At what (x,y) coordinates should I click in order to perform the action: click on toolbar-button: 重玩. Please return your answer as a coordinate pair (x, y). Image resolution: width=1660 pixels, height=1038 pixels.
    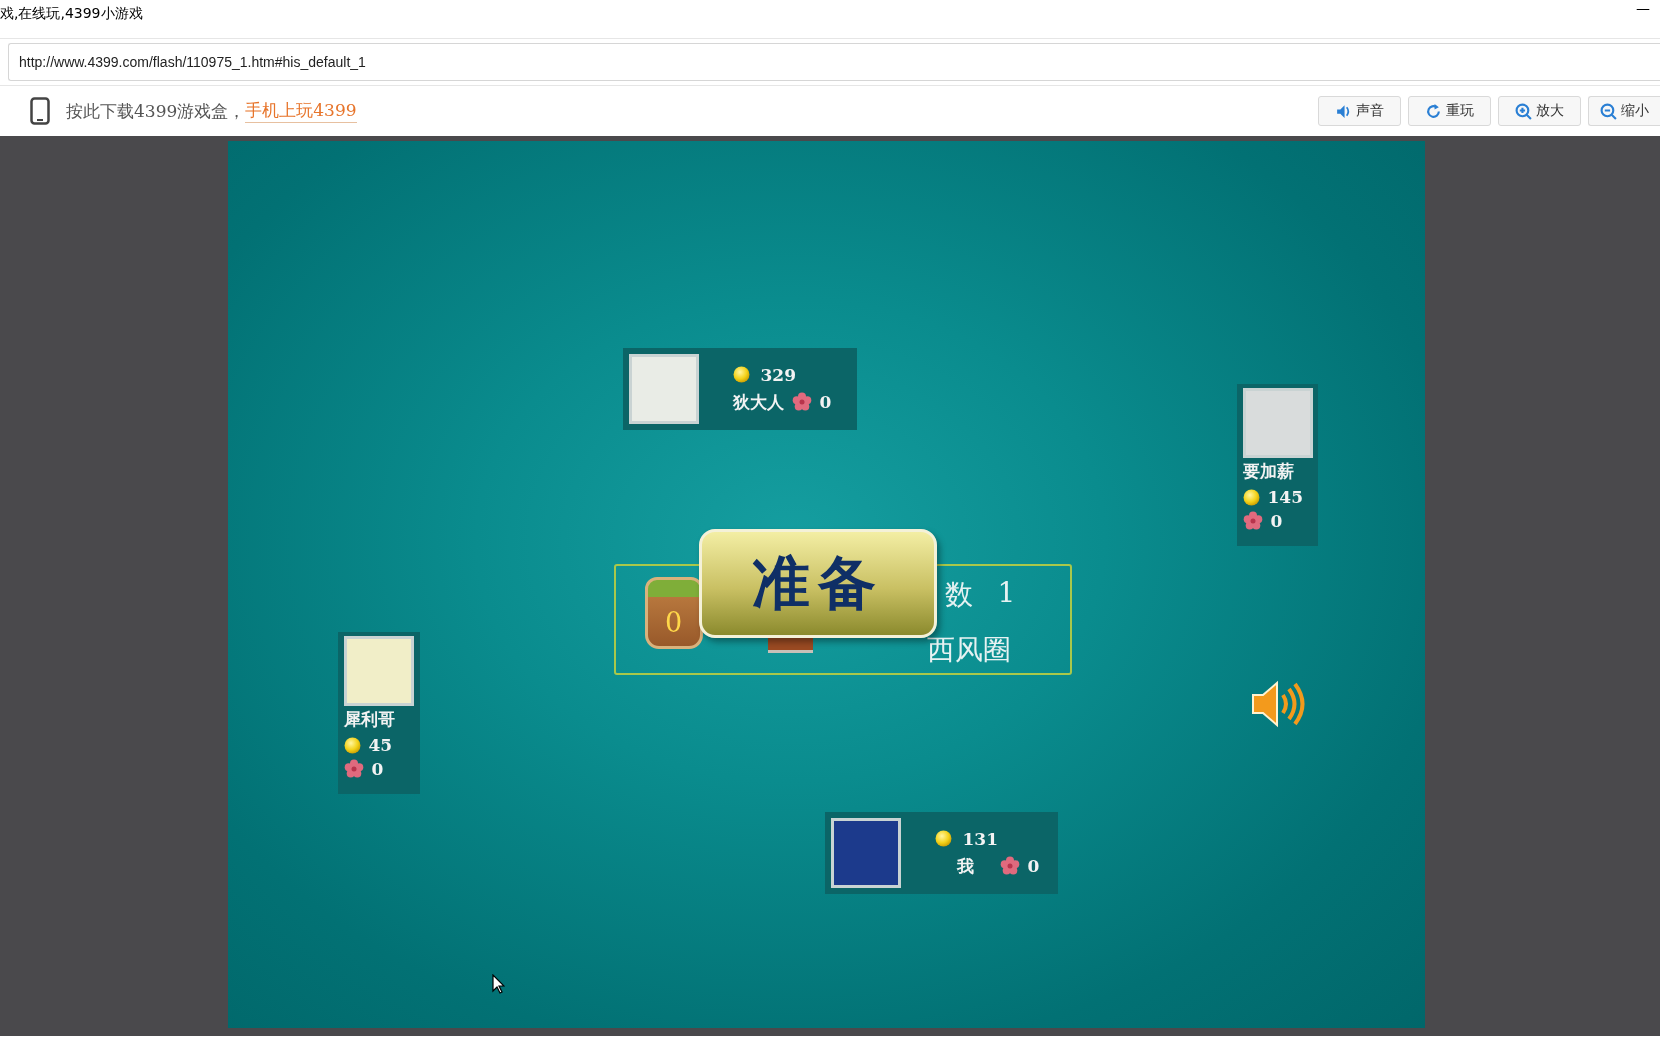
    Looking at the image, I should click on (1449, 111).